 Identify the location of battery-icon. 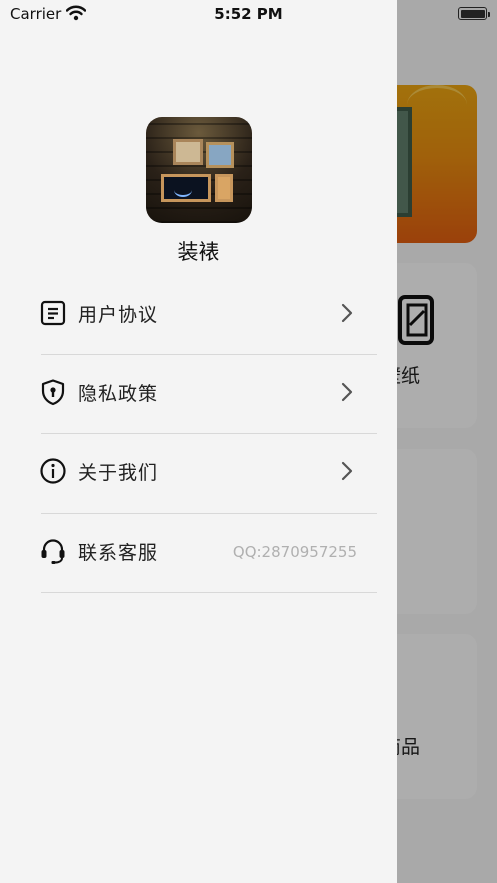
(474, 13).